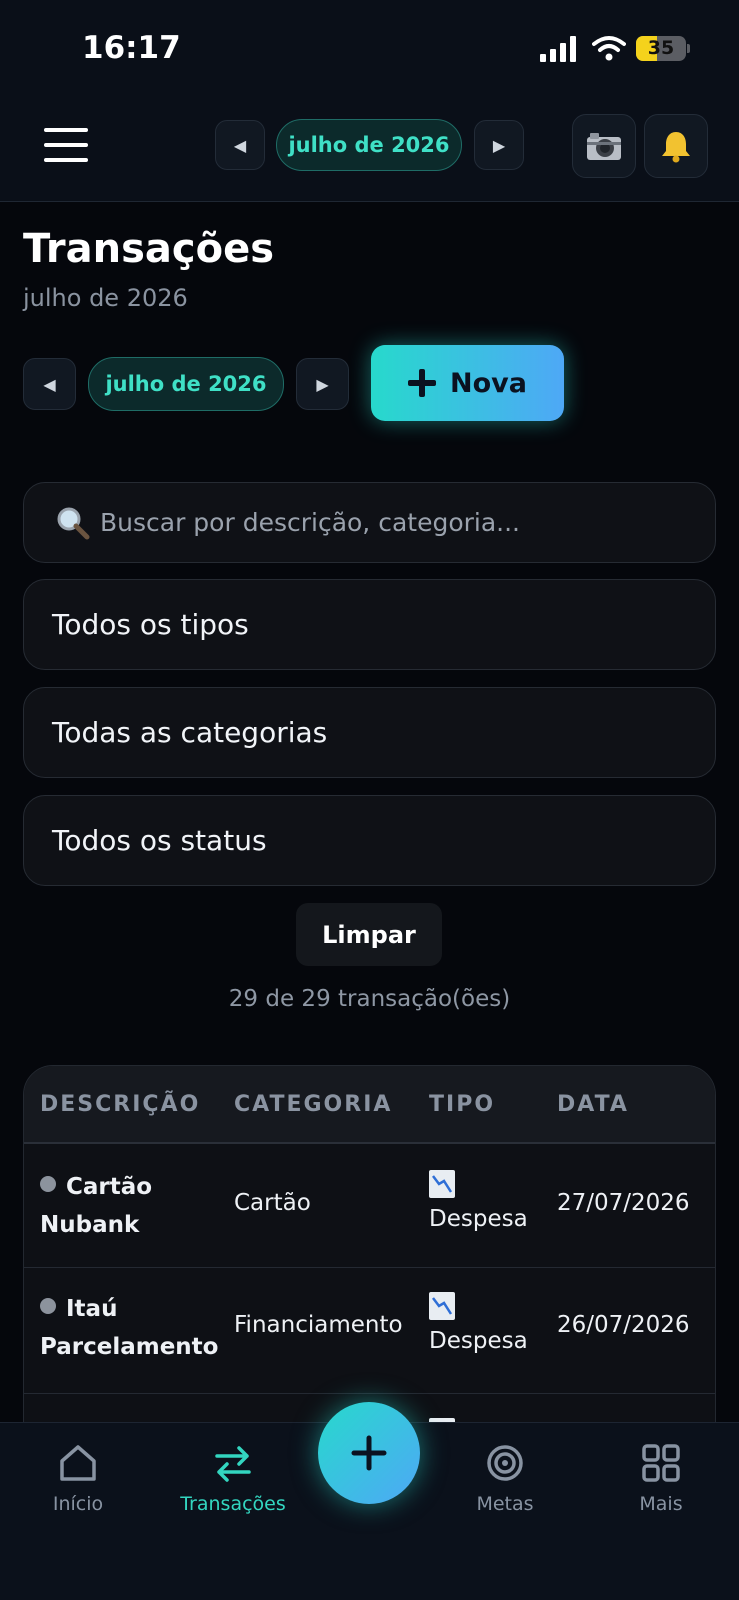 Image resolution: width=739 pixels, height=1600 pixels. I want to click on row-description: Itaú Parcelamento, so click(129, 1328).